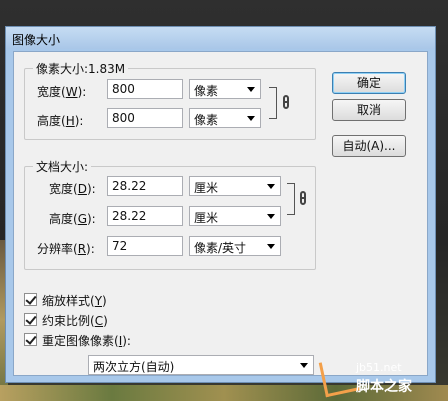 This screenshot has height=401, width=448. Describe the element at coordinates (170, 100) in the screenshot. I see `pixel-dimensions-group: 像素大小:1.83M 宽度(W): 800 像素 高度(H): 800 像素` at that location.